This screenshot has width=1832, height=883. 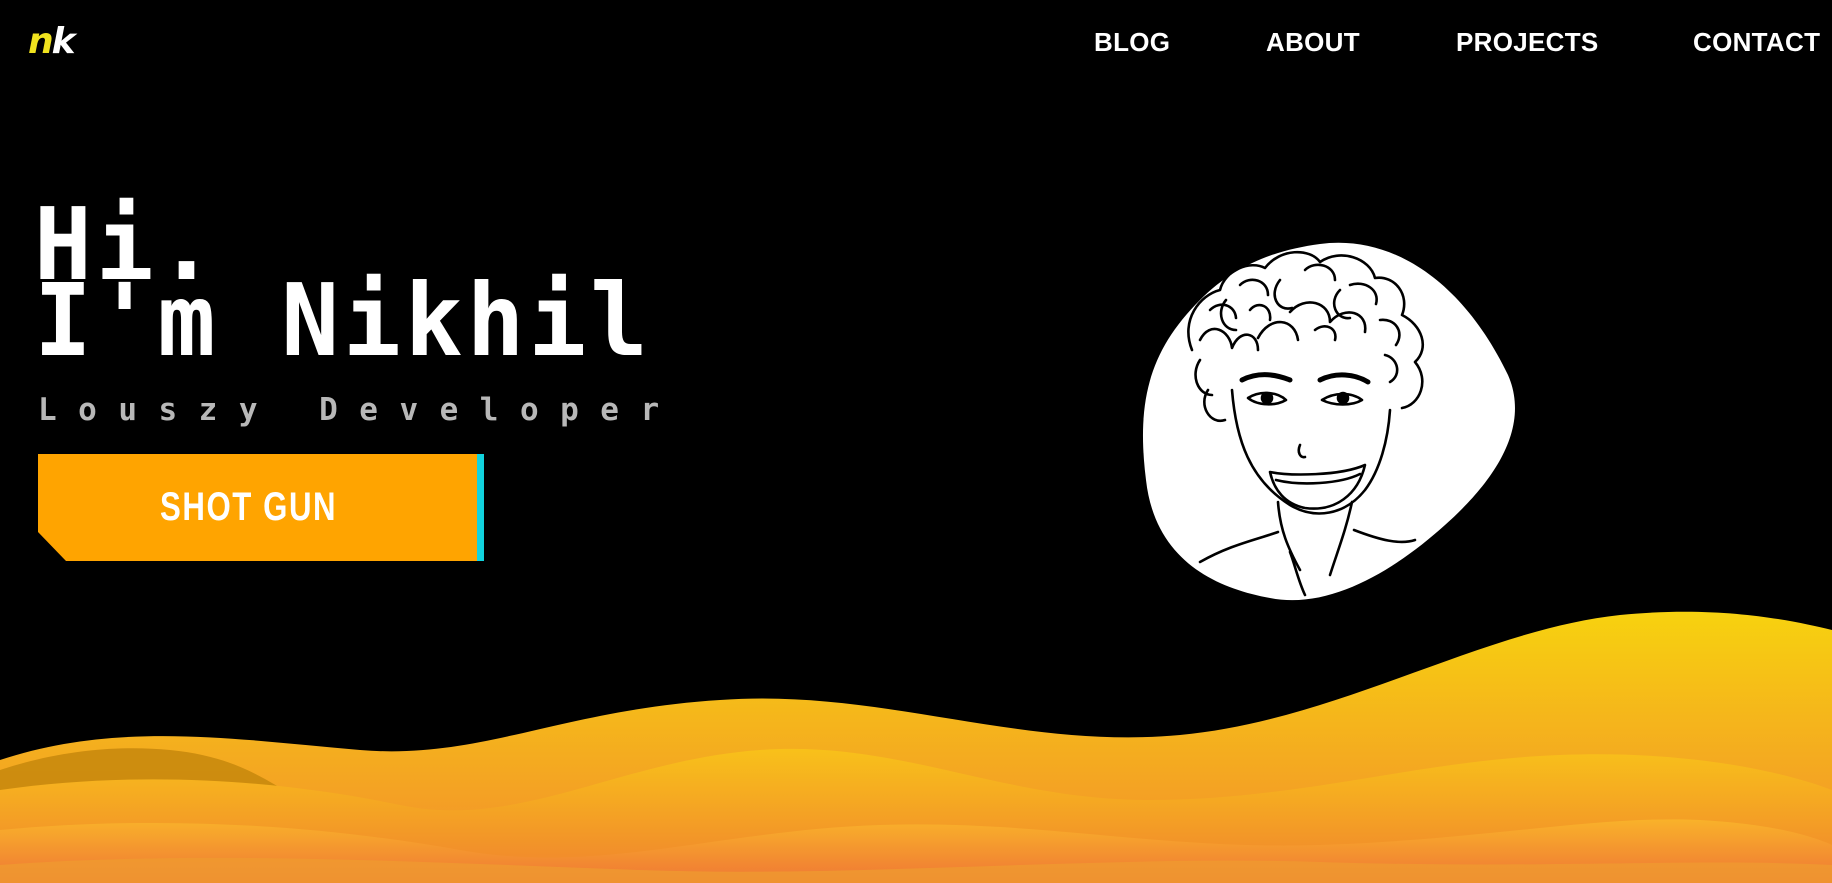 I want to click on nav-contact: CONTACT, so click(x=1756, y=42).